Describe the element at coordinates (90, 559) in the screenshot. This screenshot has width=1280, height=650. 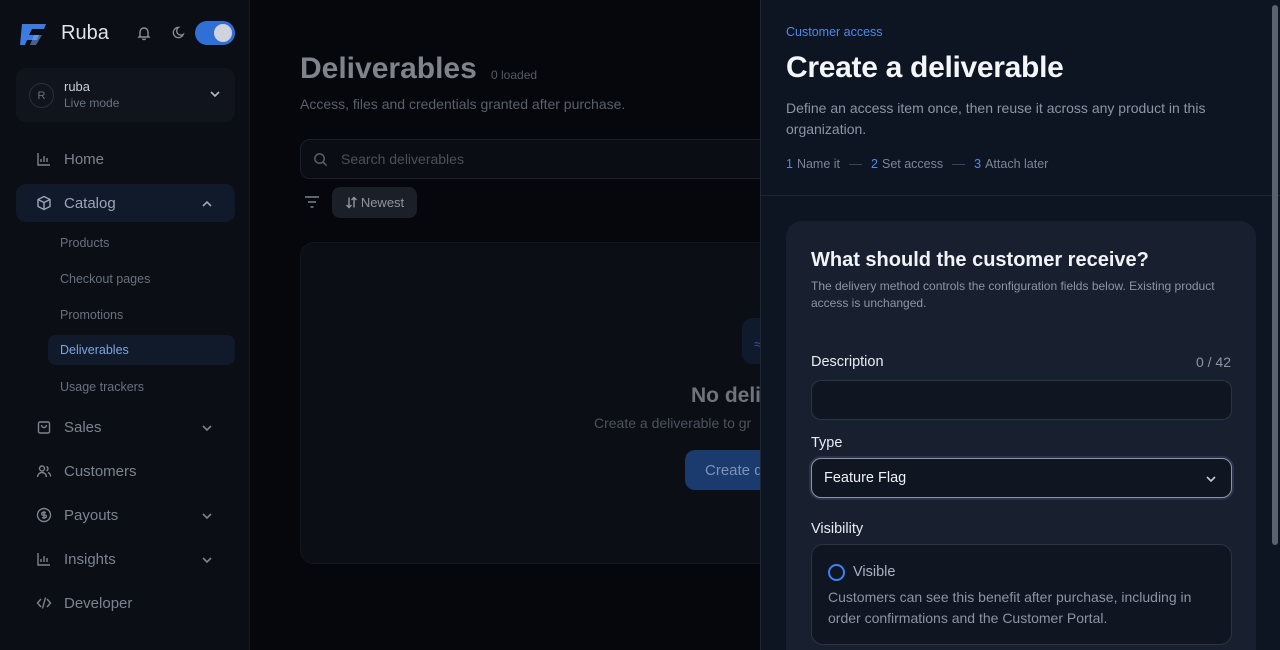
I see `sidebar-item-label: Insights` at that location.